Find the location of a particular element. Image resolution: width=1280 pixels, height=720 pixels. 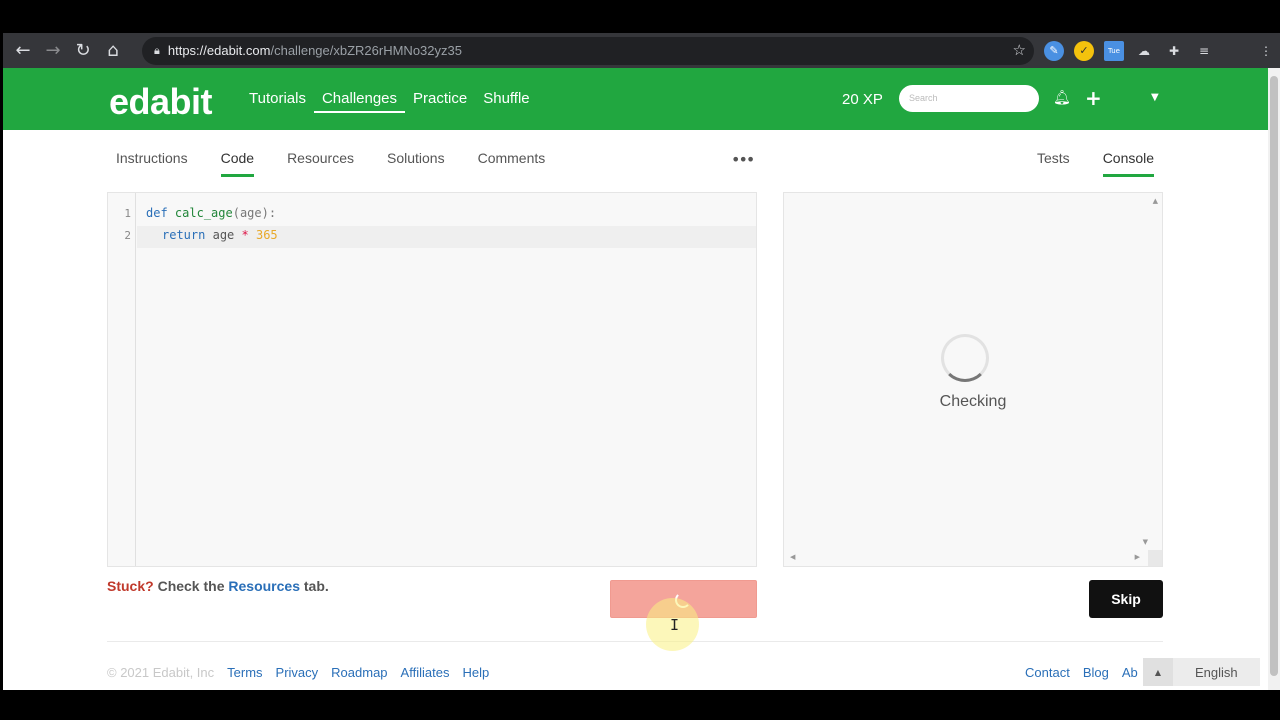

lock-icon: 🔒︎ is located at coordinates (157, 50).